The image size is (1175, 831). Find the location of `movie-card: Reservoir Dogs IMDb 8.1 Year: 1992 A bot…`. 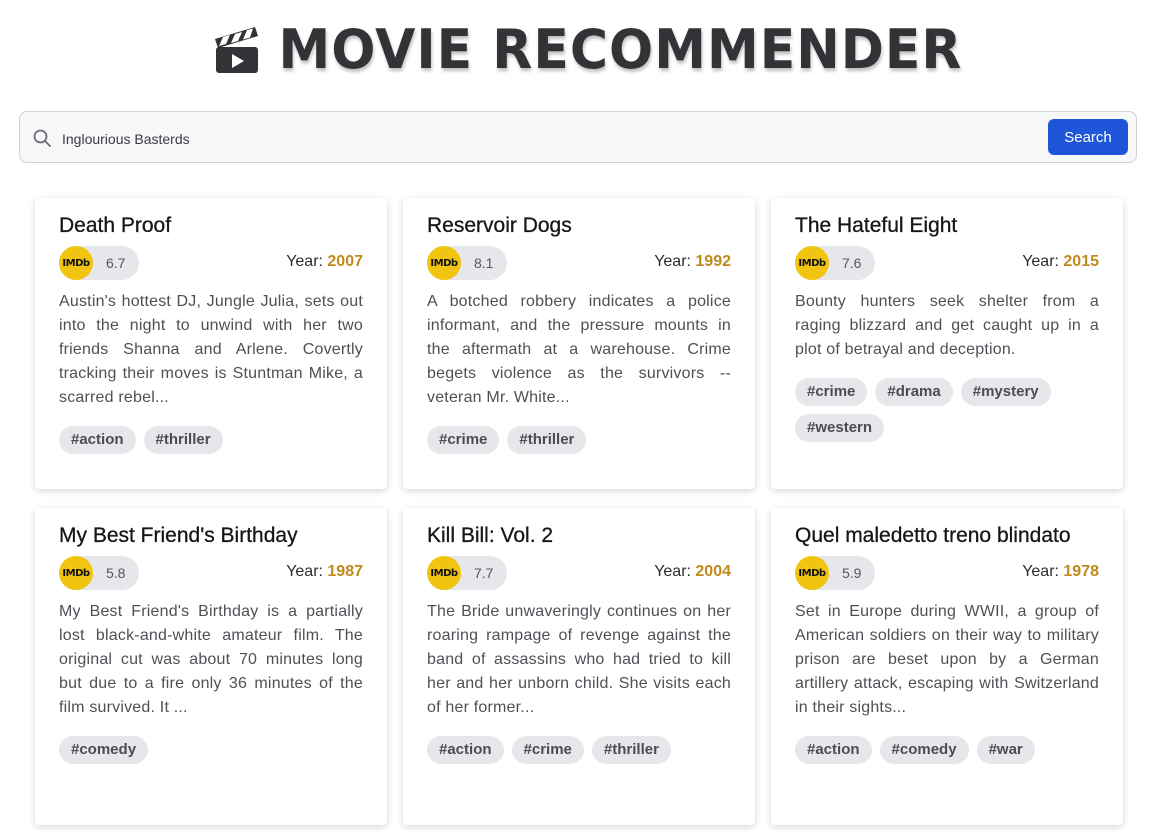

movie-card: Reservoir Dogs IMDb 8.1 Year: 1992 A bot… is located at coordinates (579, 343).